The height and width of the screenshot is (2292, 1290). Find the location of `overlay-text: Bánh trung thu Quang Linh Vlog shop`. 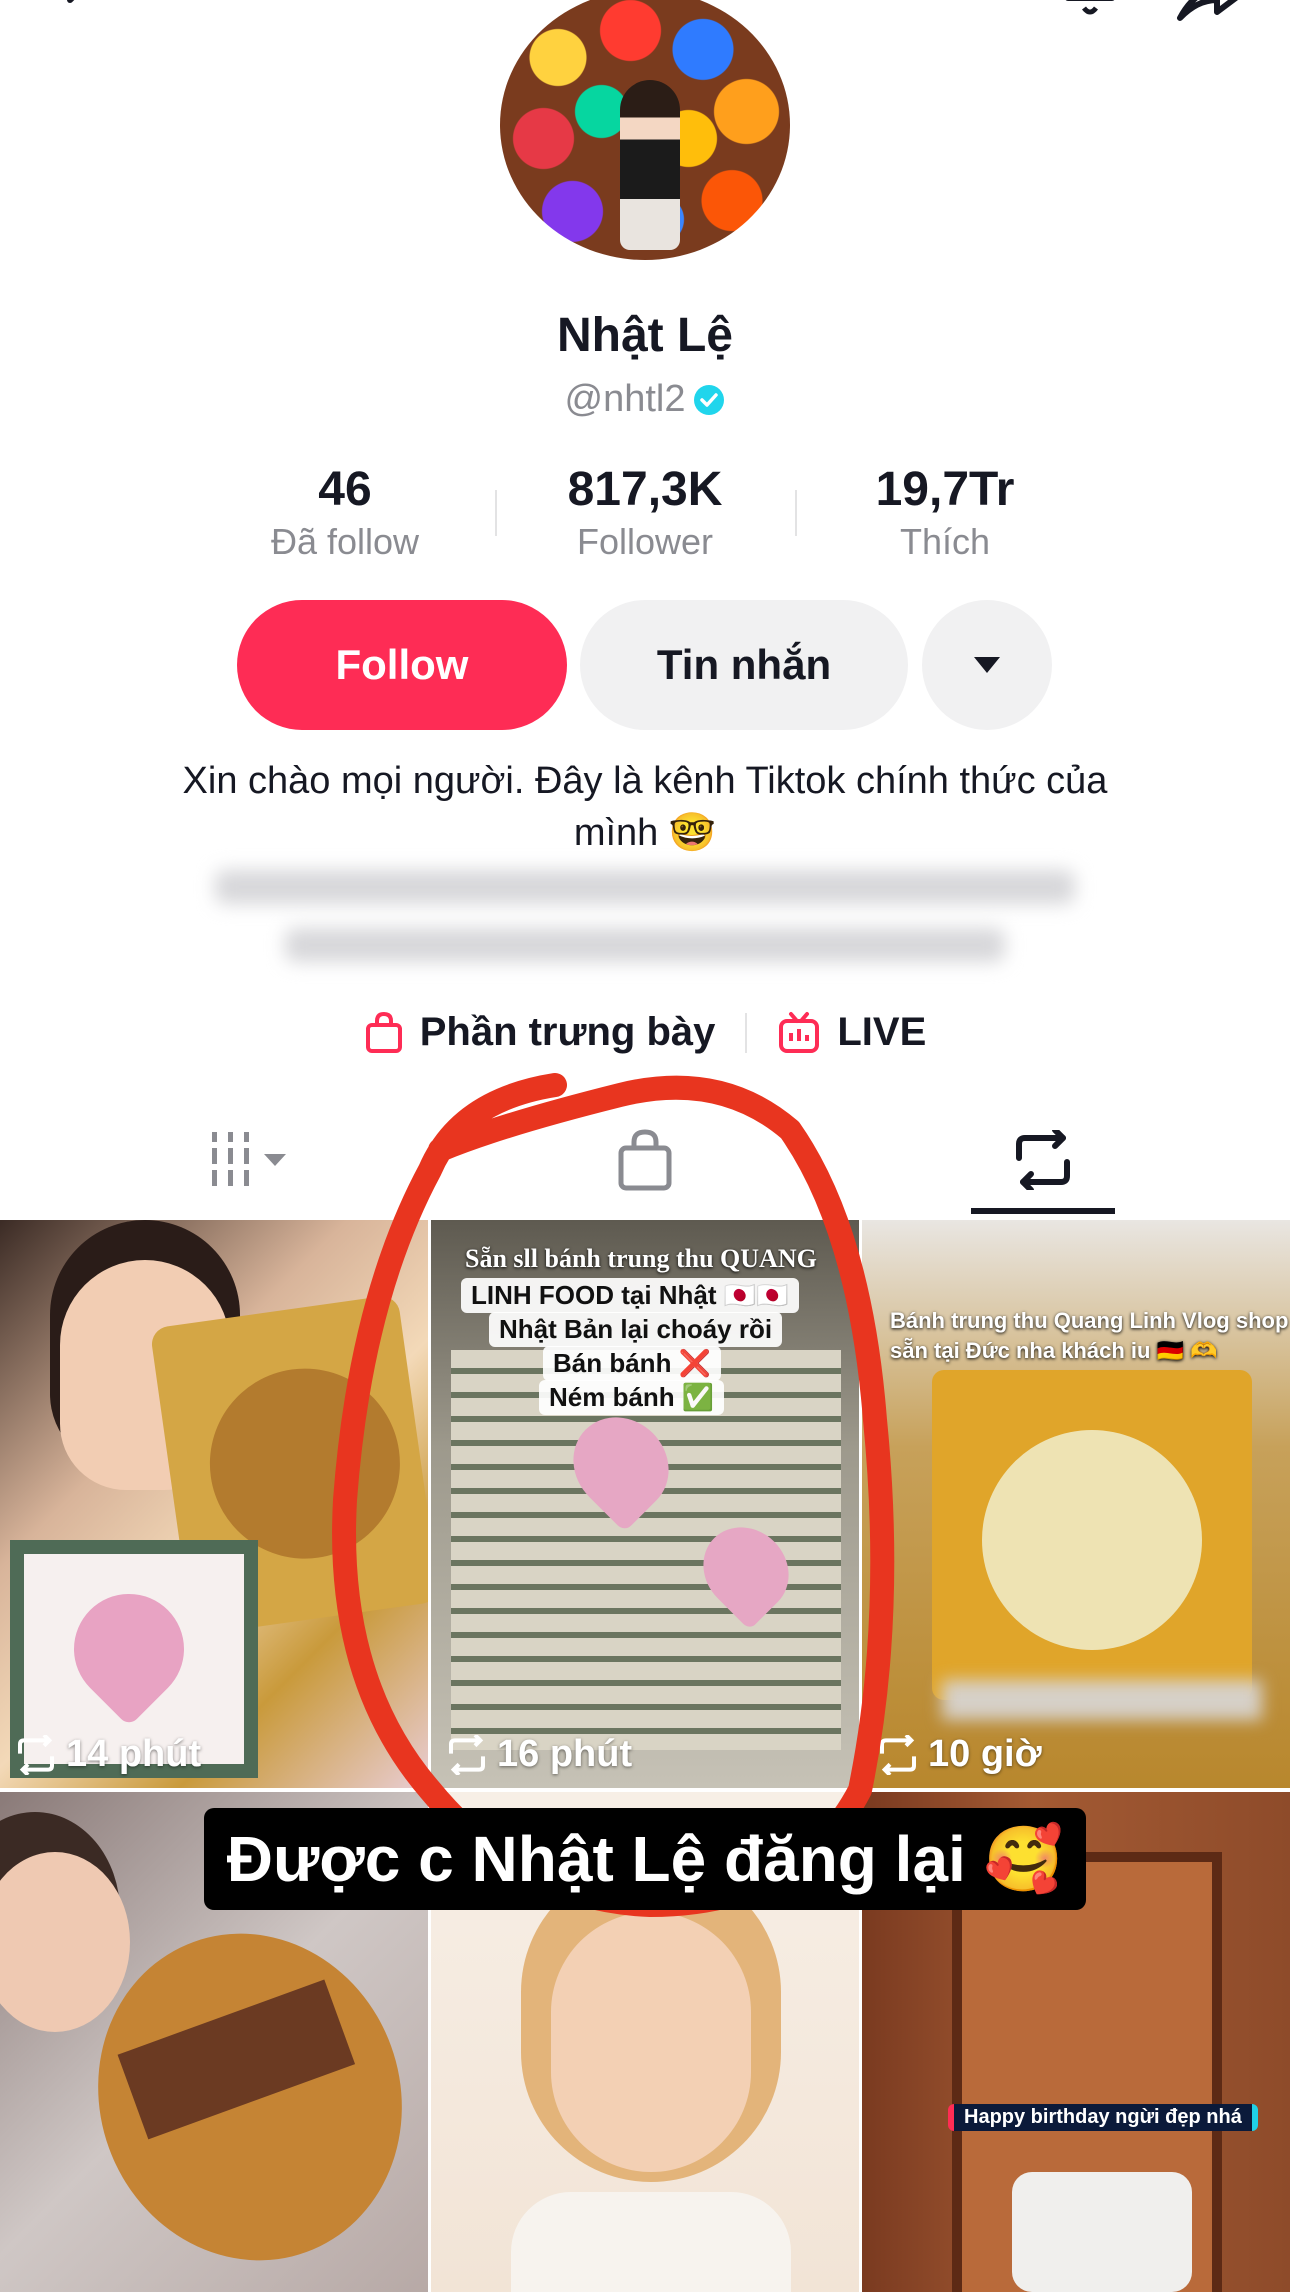

overlay-text: Bánh trung thu Quang Linh Vlog shop is located at coordinates (1089, 1320).